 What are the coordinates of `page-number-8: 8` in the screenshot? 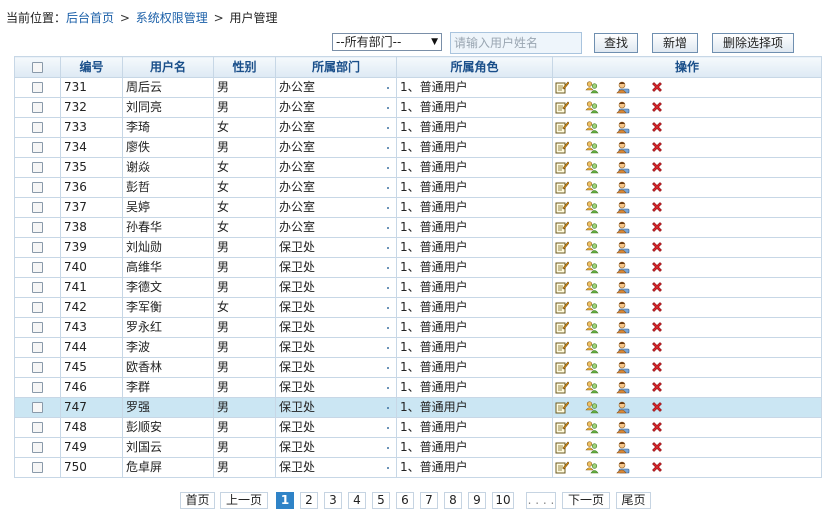 It's located at (453, 500).